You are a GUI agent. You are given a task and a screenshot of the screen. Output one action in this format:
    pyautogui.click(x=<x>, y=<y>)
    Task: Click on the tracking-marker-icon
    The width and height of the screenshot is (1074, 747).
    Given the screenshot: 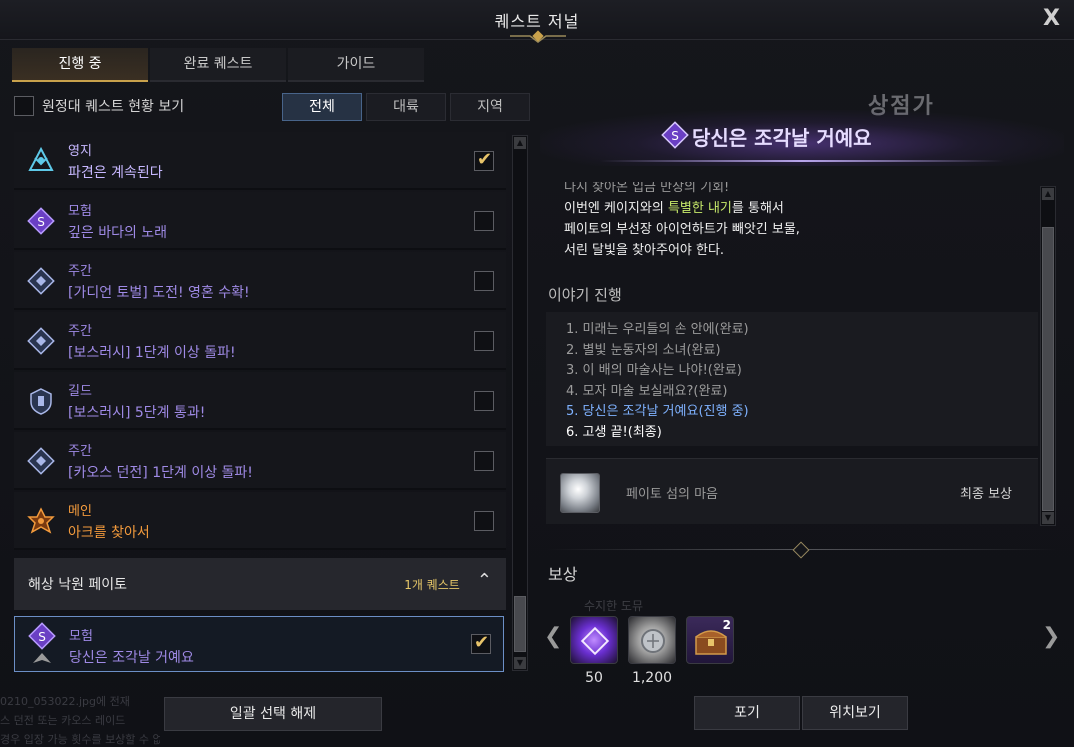 What is the action you would take?
    pyautogui.click(x=42, y=658)
    